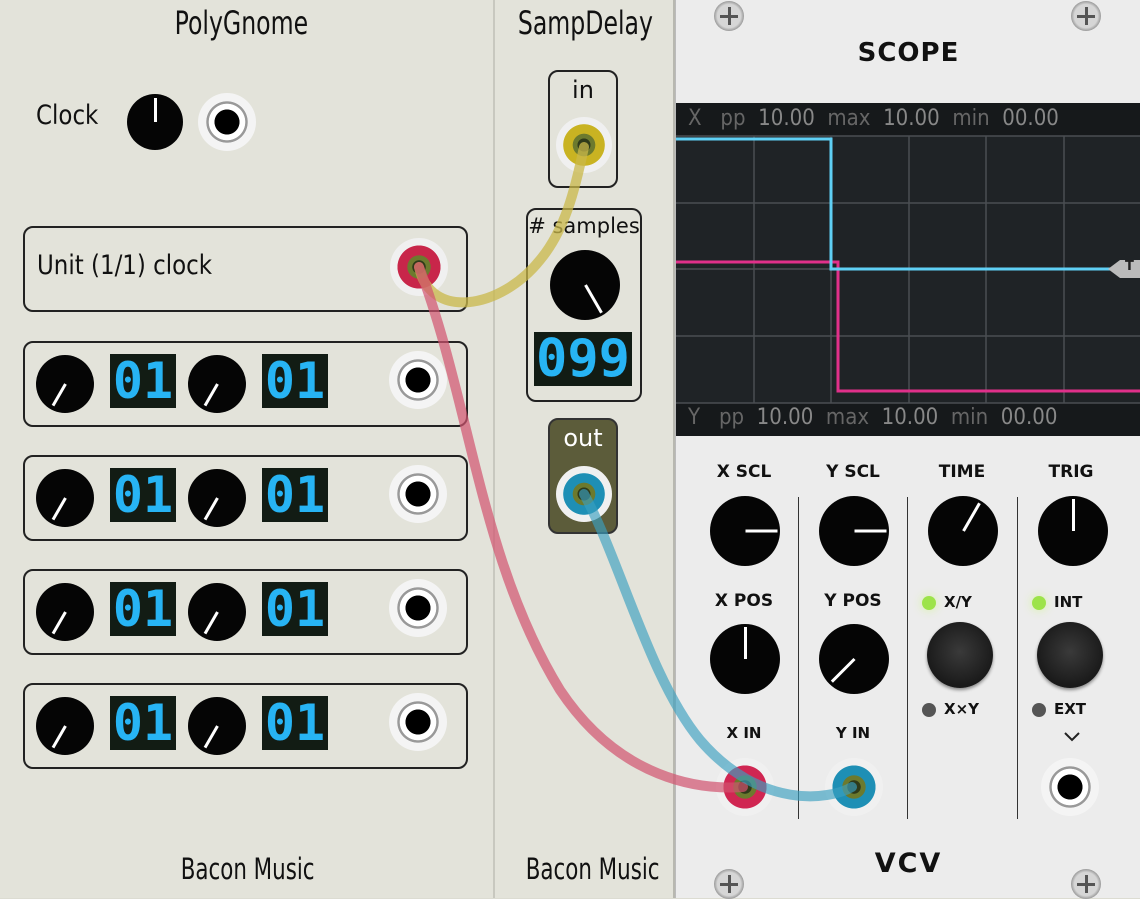  What do you see at coordinates (217, 384) in the screenshot?
I see `row1-denominator-knob` at bounding box center [217, 384].